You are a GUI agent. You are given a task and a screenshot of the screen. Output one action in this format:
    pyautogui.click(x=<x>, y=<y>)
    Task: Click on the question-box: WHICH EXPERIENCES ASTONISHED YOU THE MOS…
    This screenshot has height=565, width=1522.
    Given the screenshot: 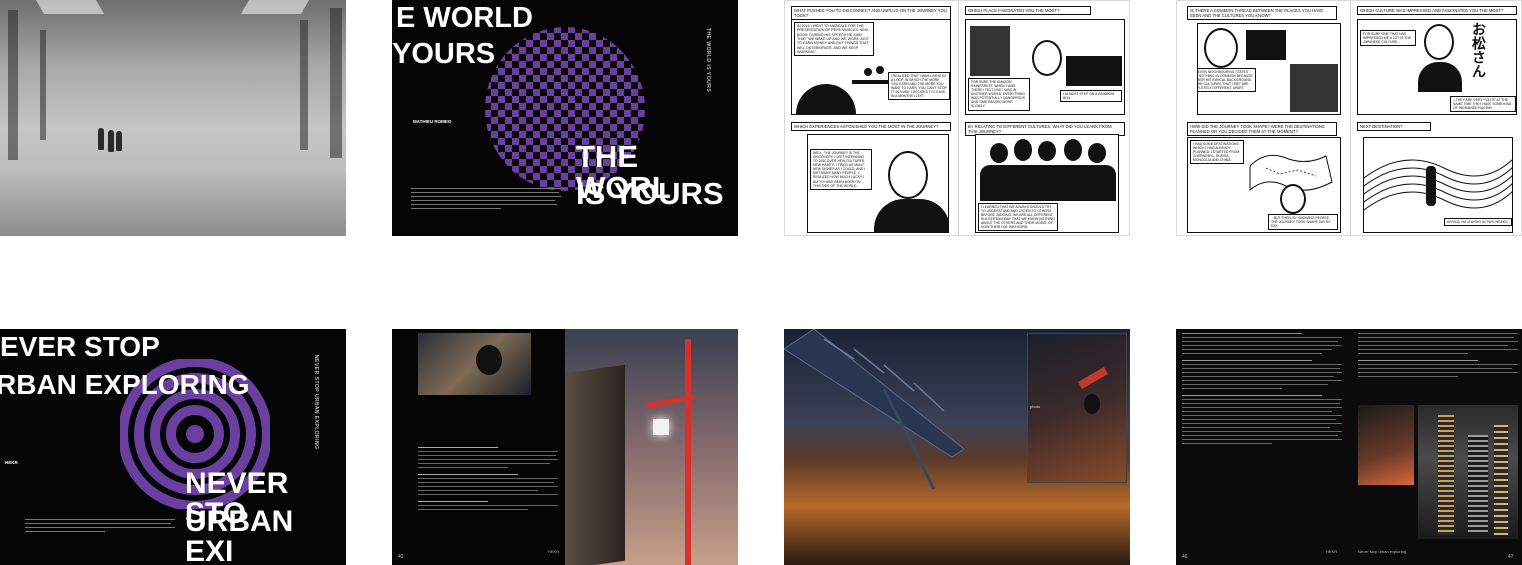 What is the action you would take?
    pyautogui.click(x=871, y=127)
    